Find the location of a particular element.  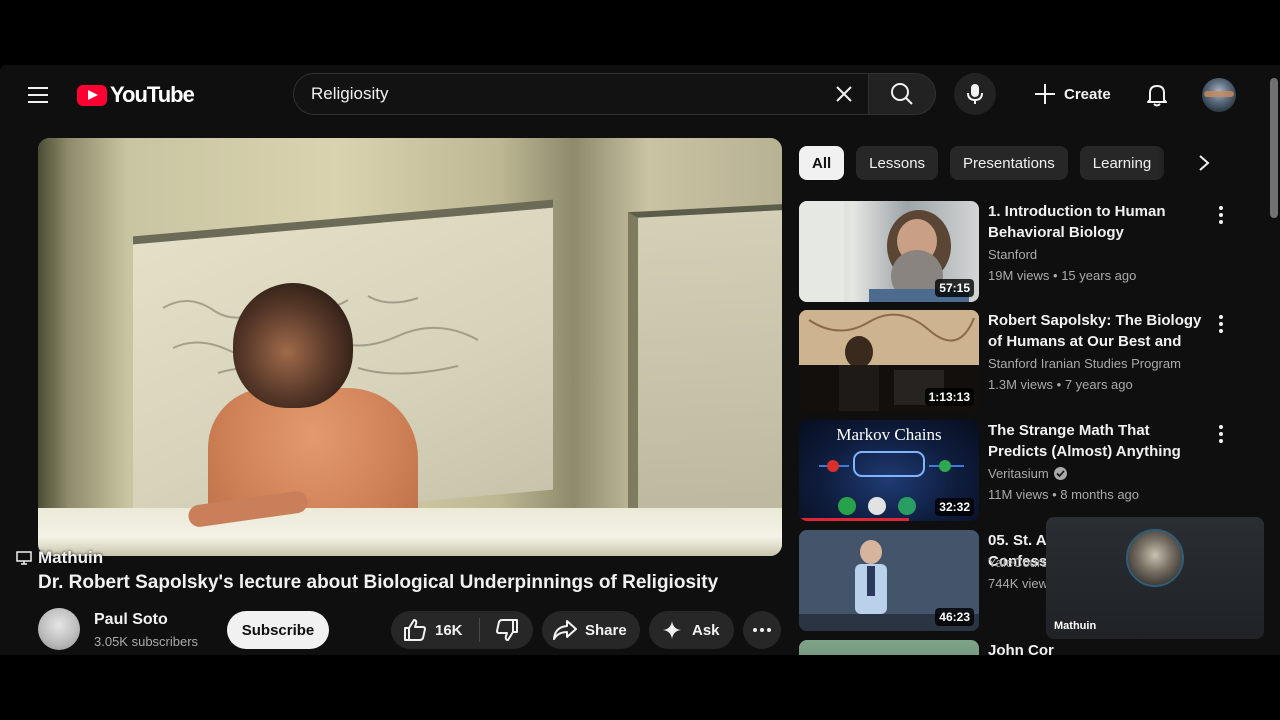

chevron-right-icon is located at coordinates (1204, 163).